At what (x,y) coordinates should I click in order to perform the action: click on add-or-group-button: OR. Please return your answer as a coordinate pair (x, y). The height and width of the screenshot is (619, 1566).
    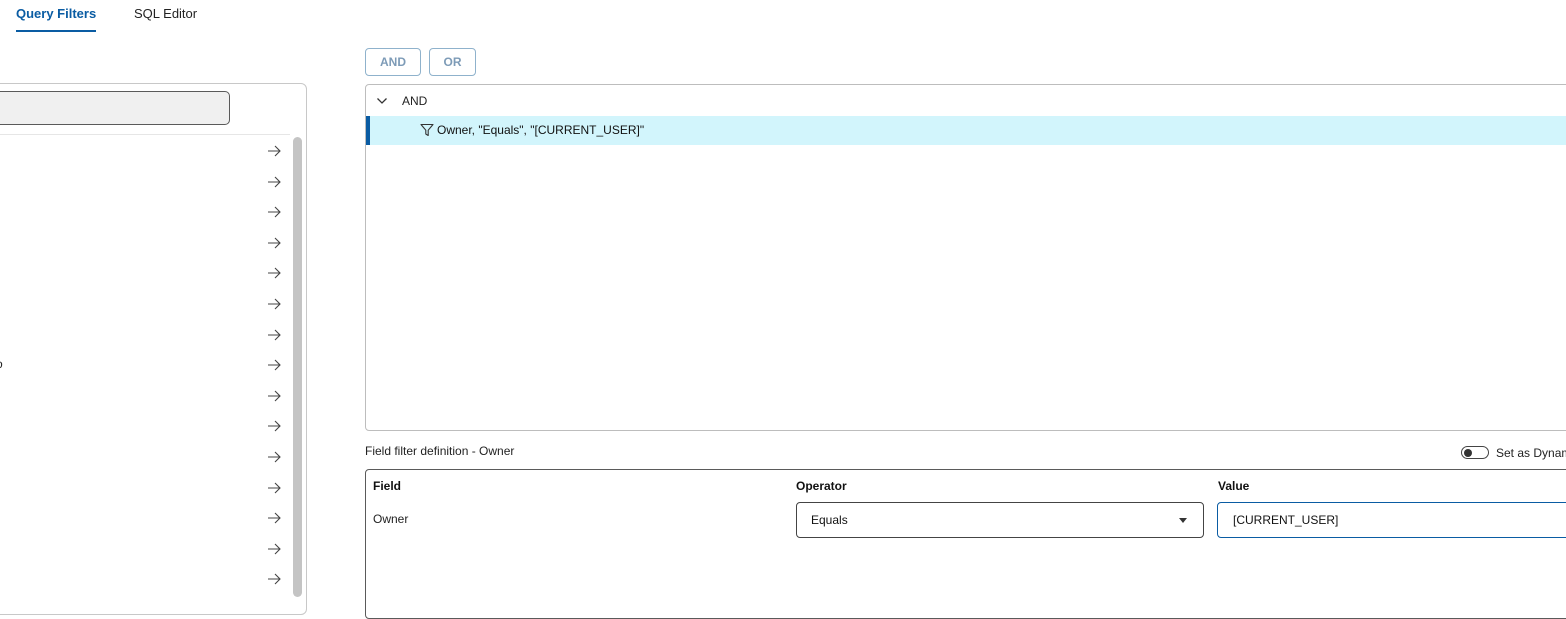
    Looking at the image, I should click on (452, 62).